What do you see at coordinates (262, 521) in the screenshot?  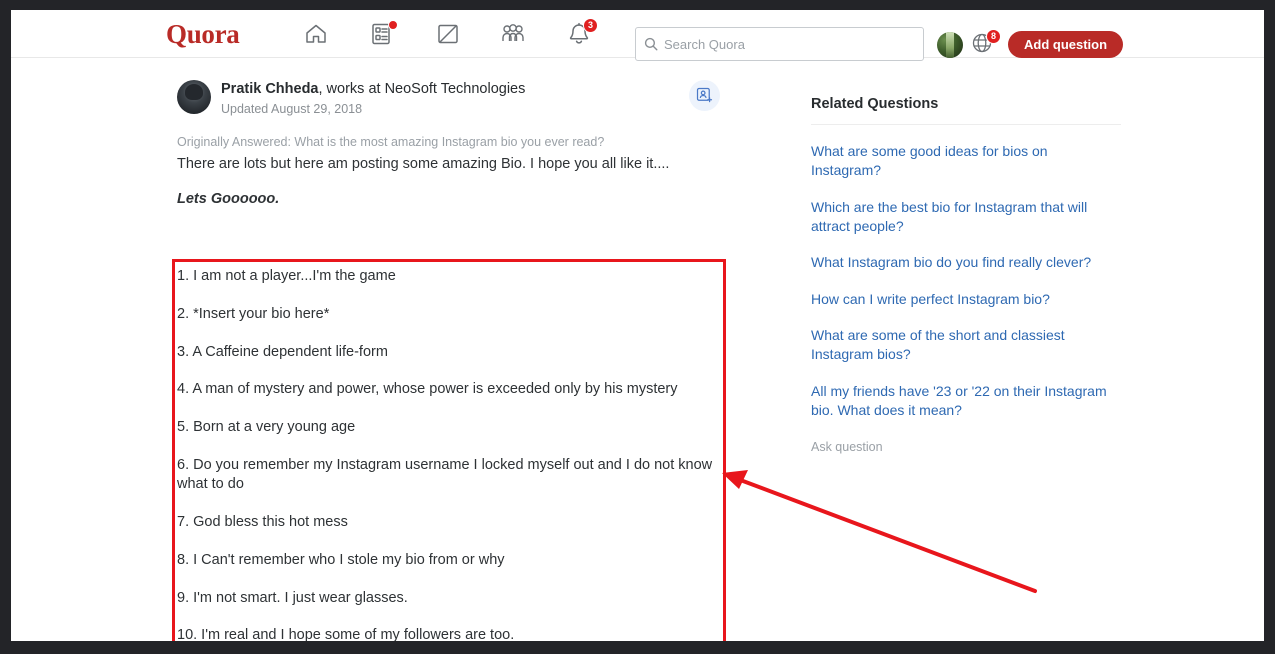 I see `bio-list-item: 7. God bless this hot mess` at bounding box center [262, 521].